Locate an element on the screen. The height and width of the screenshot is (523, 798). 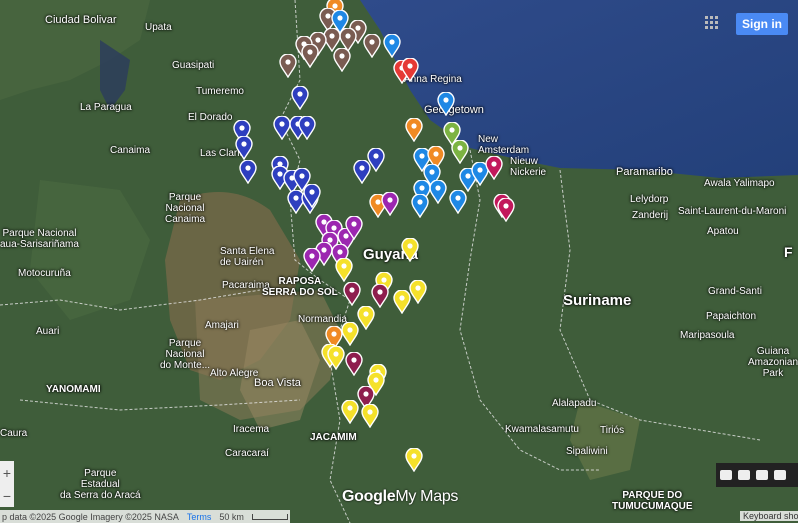
place-label: Lelydorp is located at coordinates (649, 199).